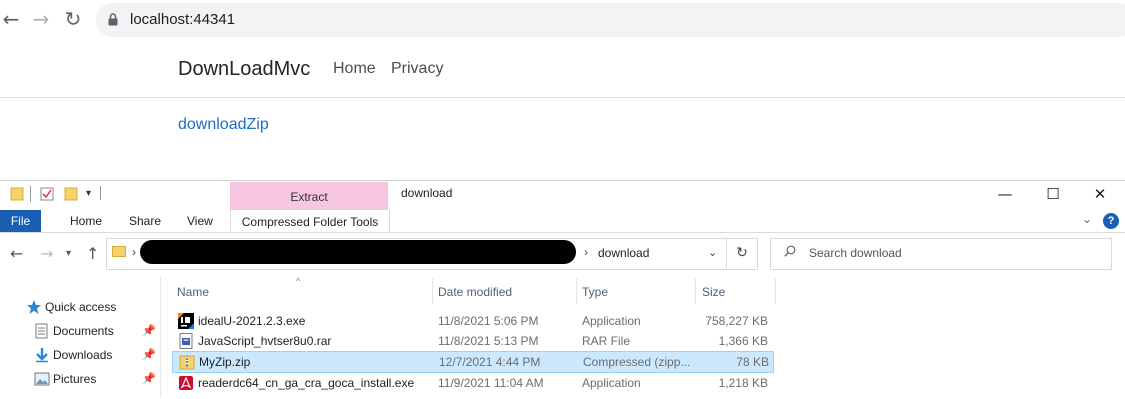 The height and width of the screenshot is (399, 1125). I want to click on redacted-path, so click(358, 252).